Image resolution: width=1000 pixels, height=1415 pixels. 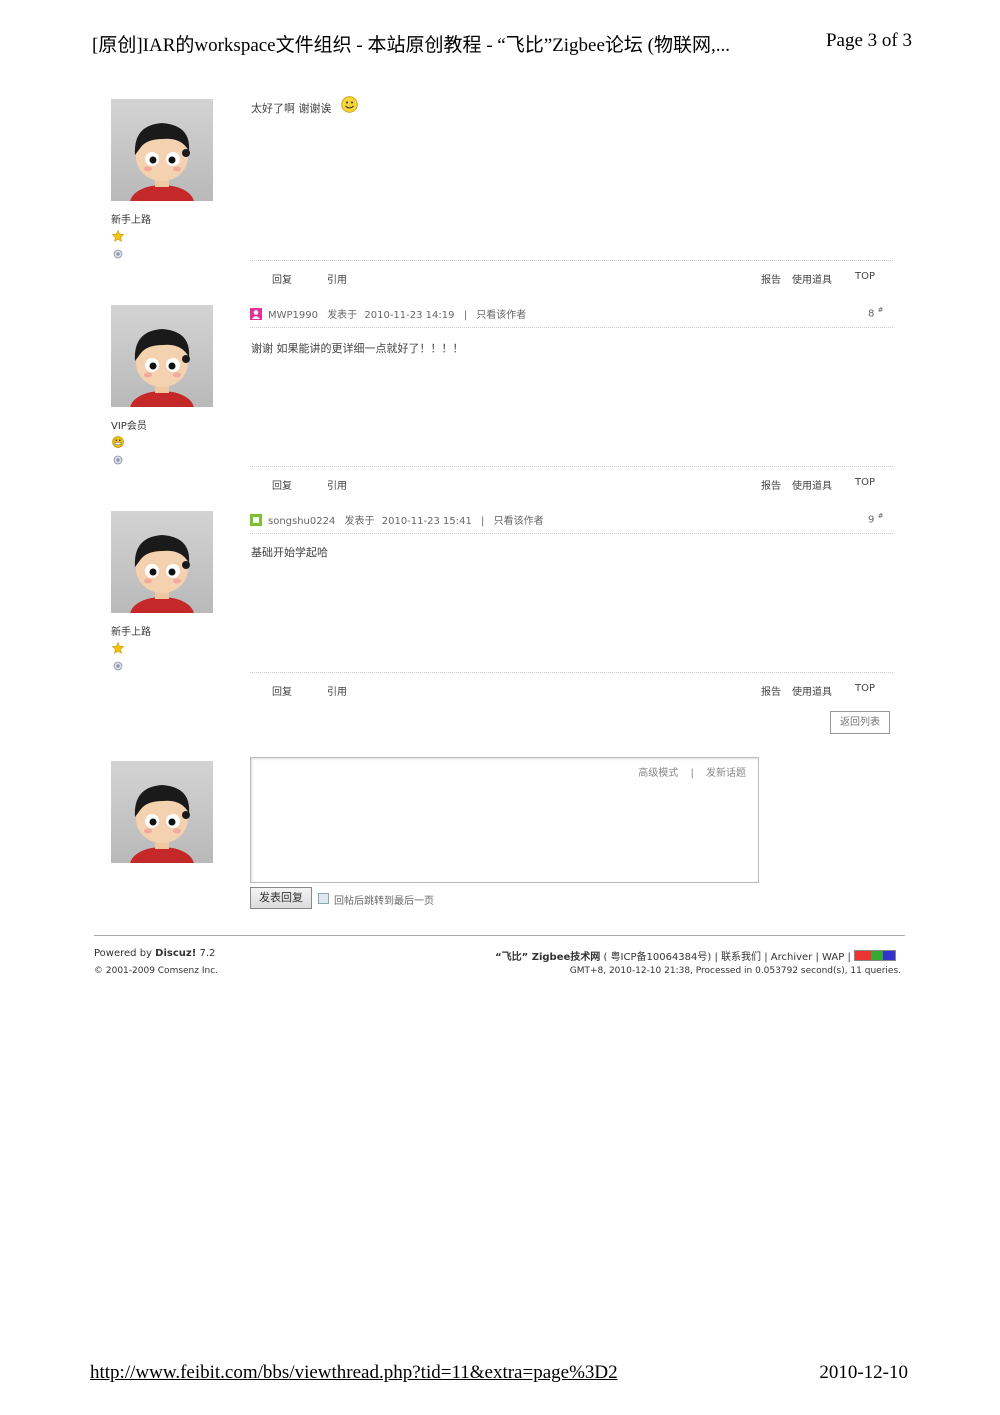 I want to click on post-message: 基础开始学起哈, so click(x=289, y=552).